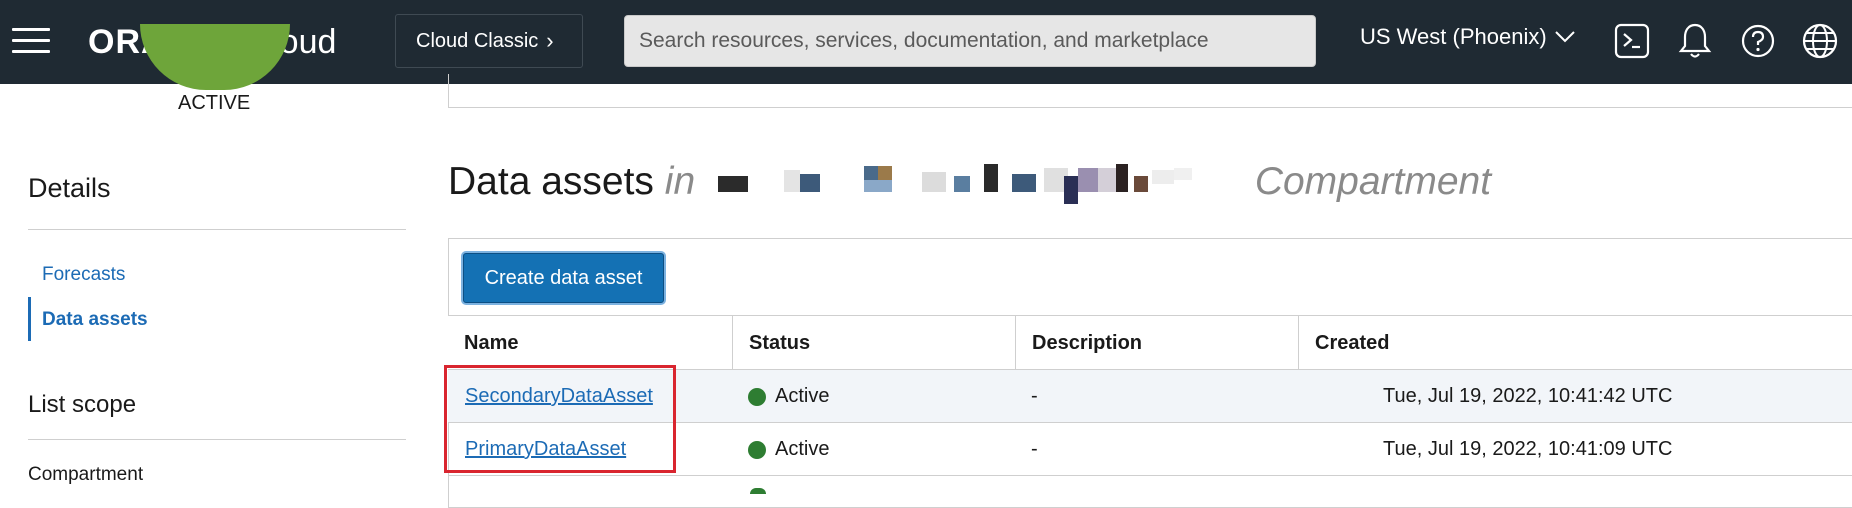  Describe the element at coordinates (1150, 91) in the screenshot. I see `details-panel-bottom-edge` at that location.